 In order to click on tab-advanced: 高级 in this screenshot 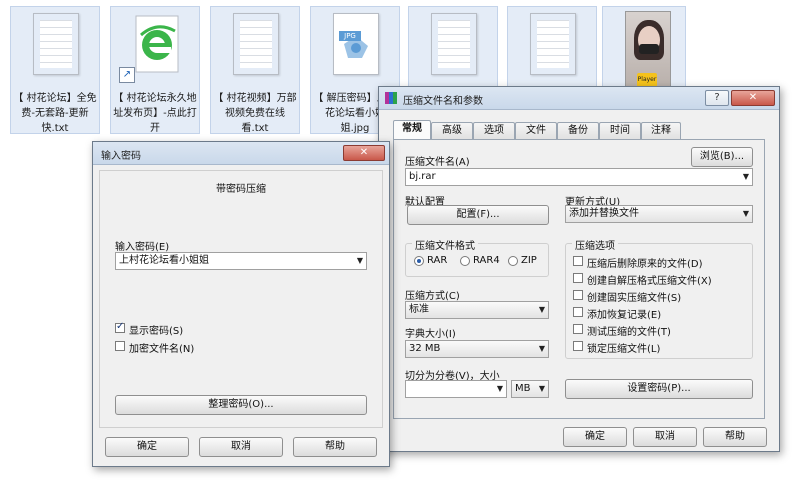, I will do `click(452, 130)`.